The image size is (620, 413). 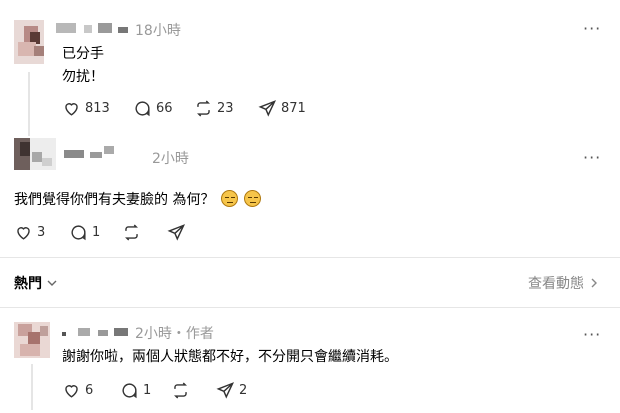 I want to click on comment-button: 66, so click(x=153, y=108).